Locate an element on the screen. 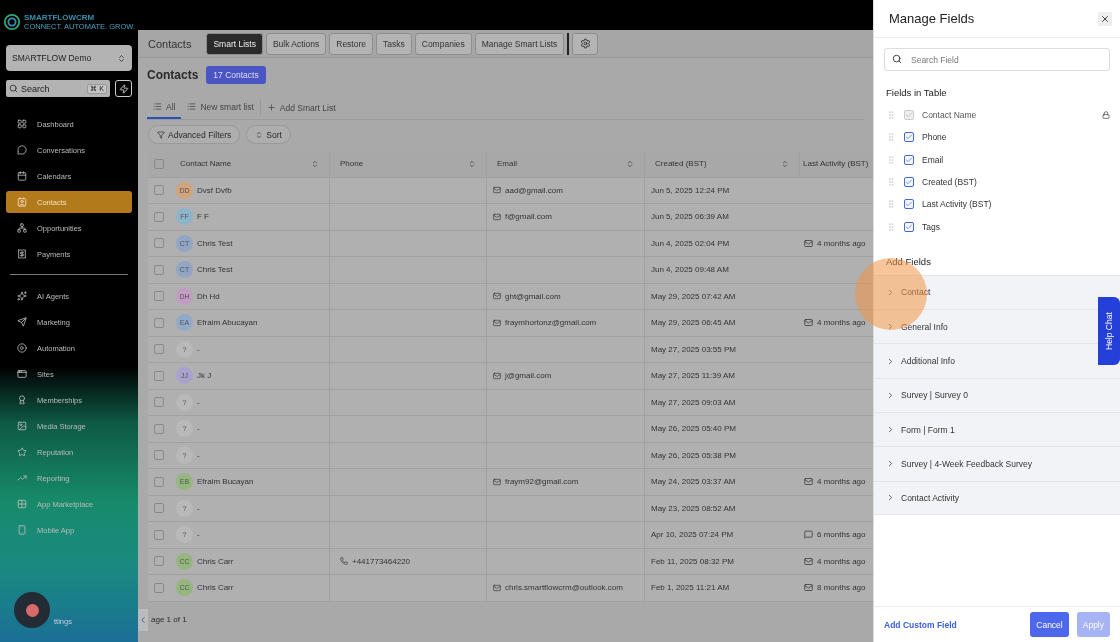  email-address: aad@gmail.com is located at coordinates (534, 190).